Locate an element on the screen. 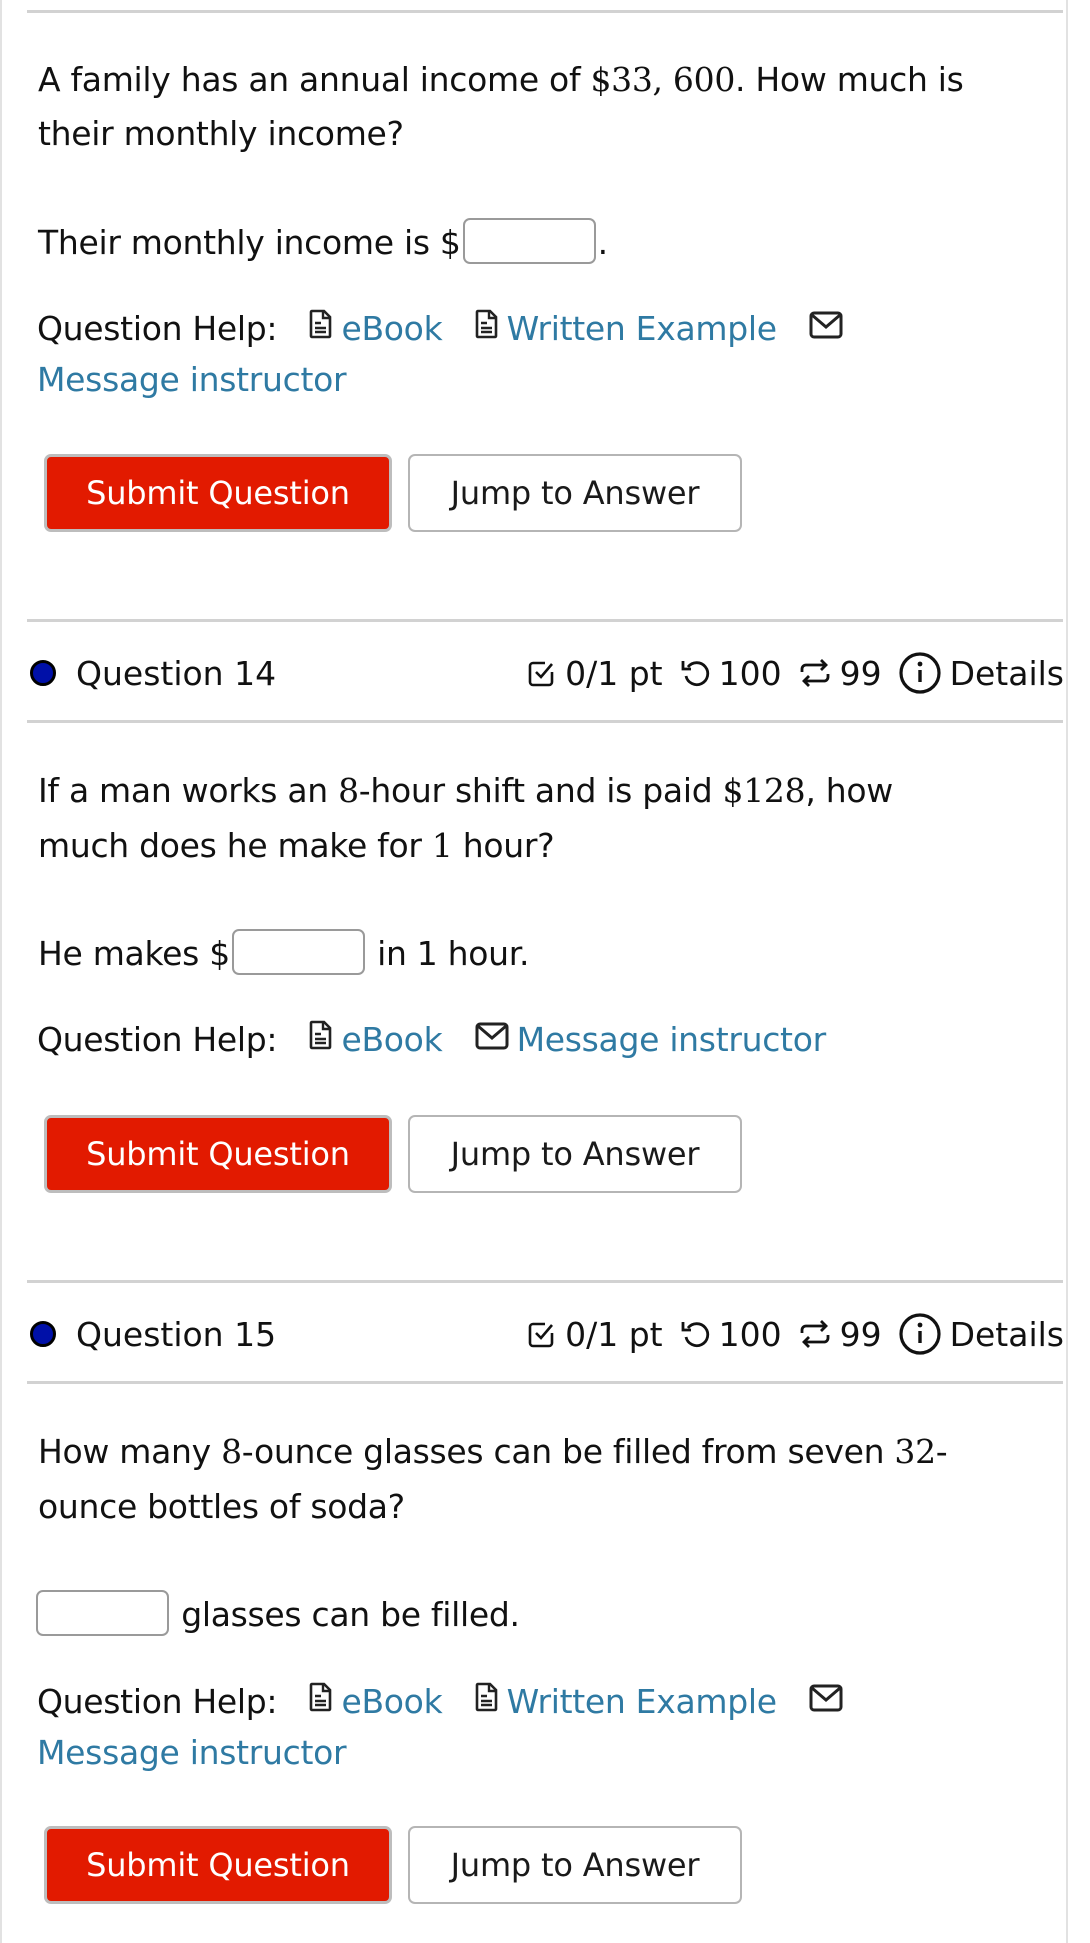 The image size is (1090, 1943). math-value: $33, 600 is located at coordinates (663, 79).